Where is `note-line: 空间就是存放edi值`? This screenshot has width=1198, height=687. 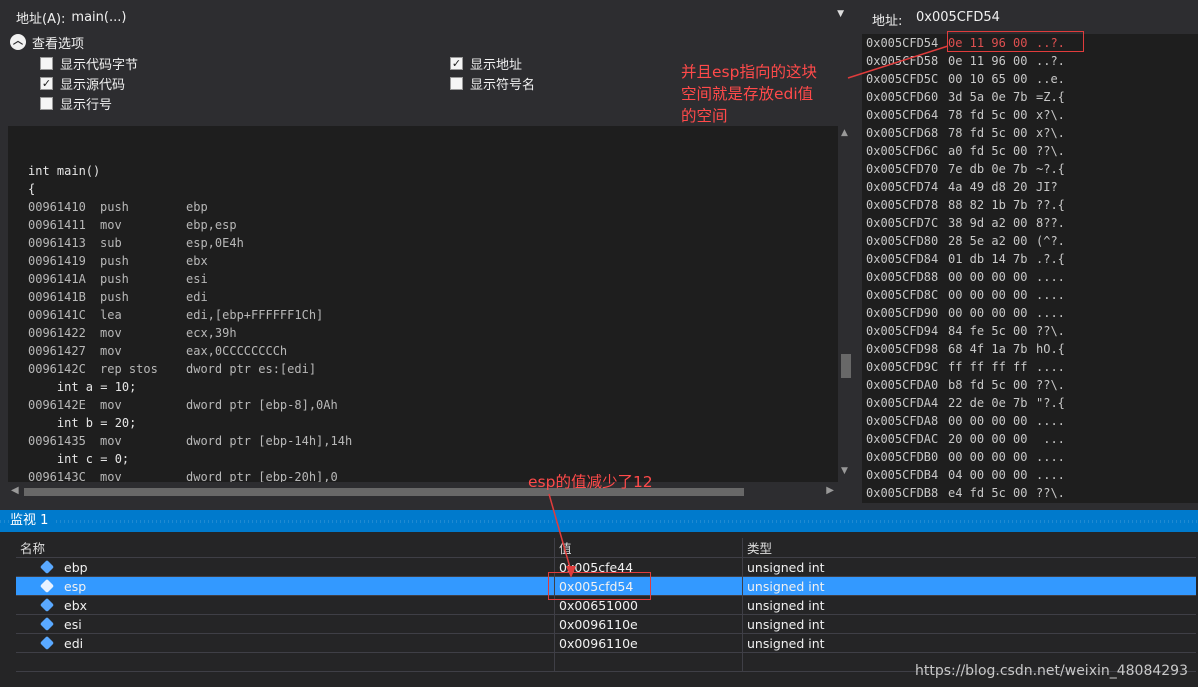
note-line: 空间就是存放edi值 is located at coordinates (747, 94).